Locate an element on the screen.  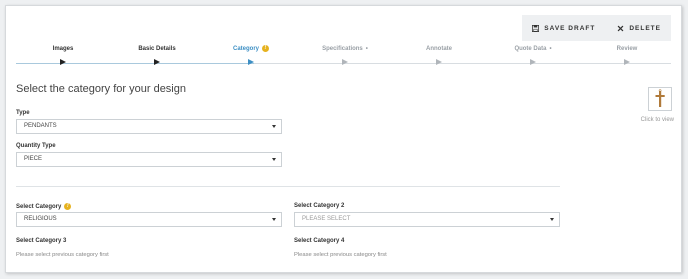
quantity-type-label: Quantity Type is located at coordinates (36, 146).